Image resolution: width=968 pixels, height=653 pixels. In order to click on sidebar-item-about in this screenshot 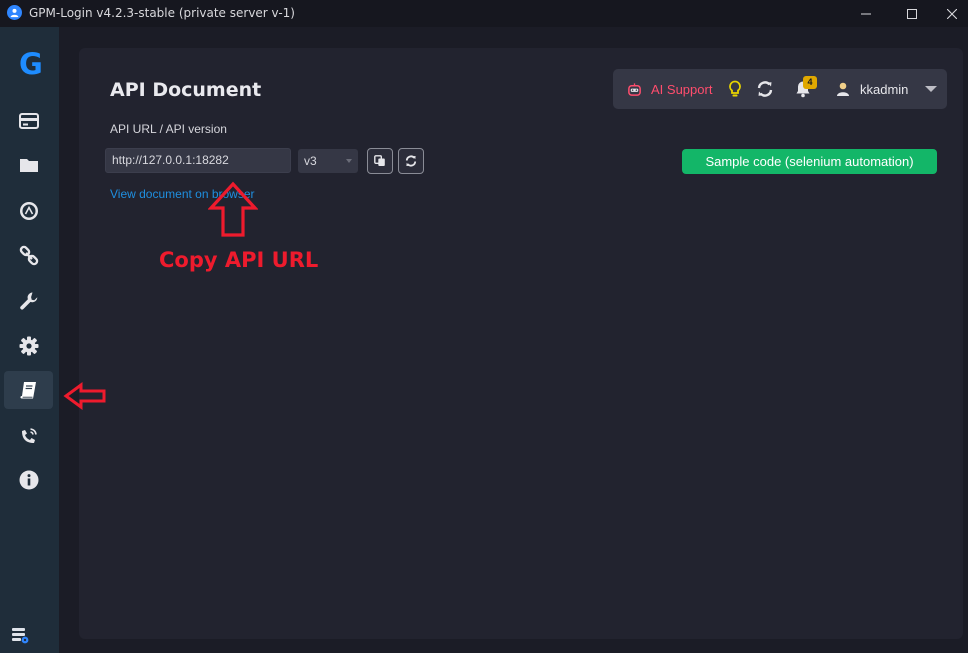, I will do `click(28, 480)`.